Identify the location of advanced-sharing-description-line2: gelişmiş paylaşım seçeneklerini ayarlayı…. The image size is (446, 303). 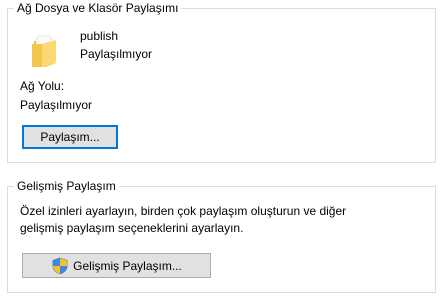
(132, 228).